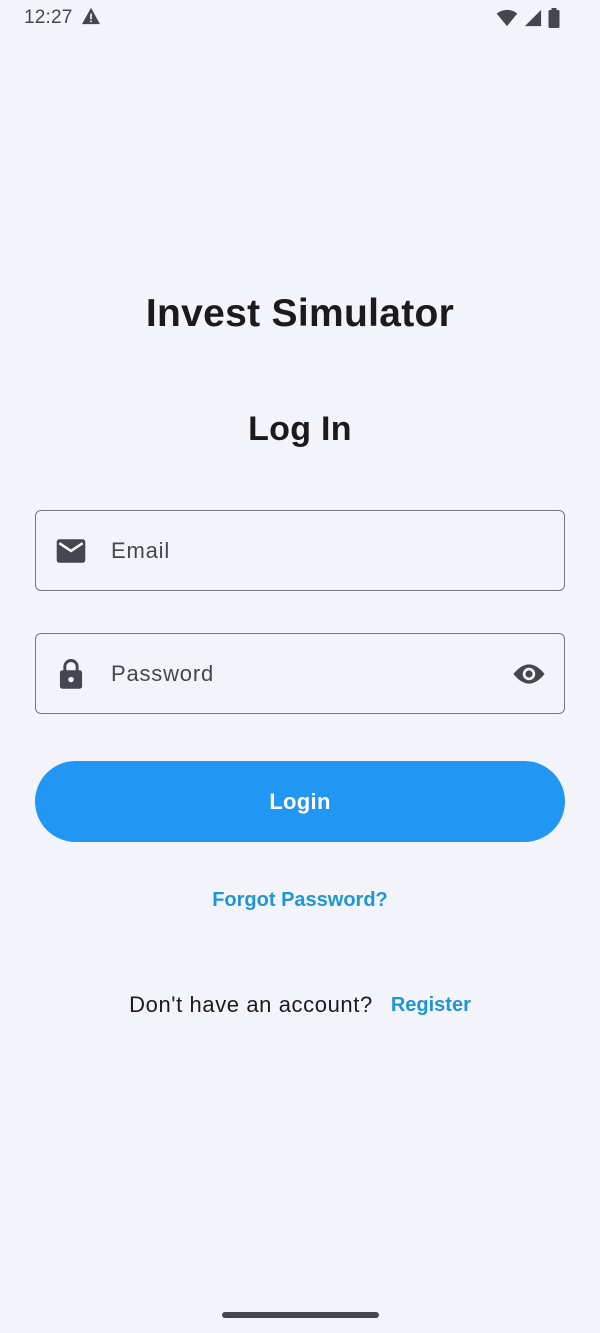  What do you see at coordinates (300, 900) in the screenshot?
I see `forgot-password-link: Forgot Password?` at bounding box center [300, 900].